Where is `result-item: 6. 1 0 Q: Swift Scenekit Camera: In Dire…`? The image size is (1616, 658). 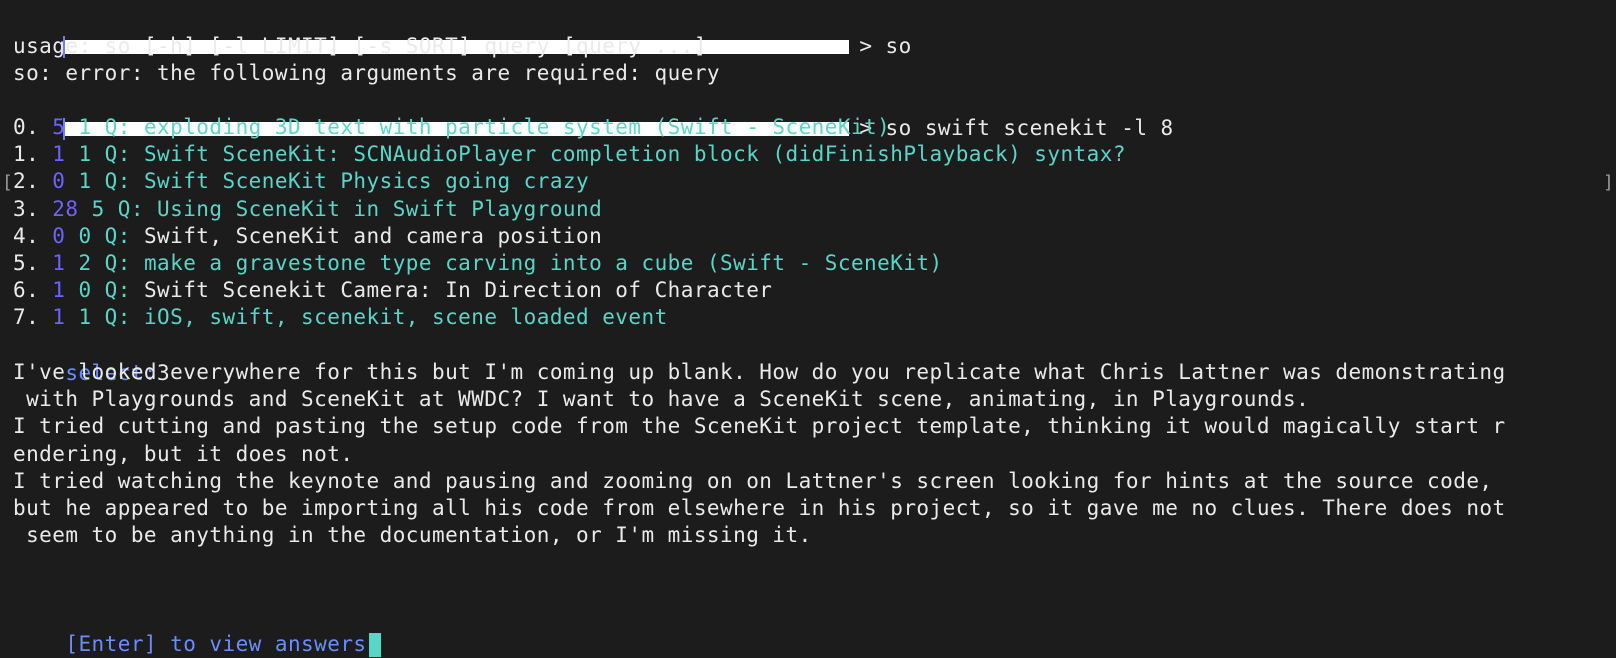
result-item: 6. 1 0 Q: Swift Scenekit Camera: In Dire… is located at coordinates (392, 290).